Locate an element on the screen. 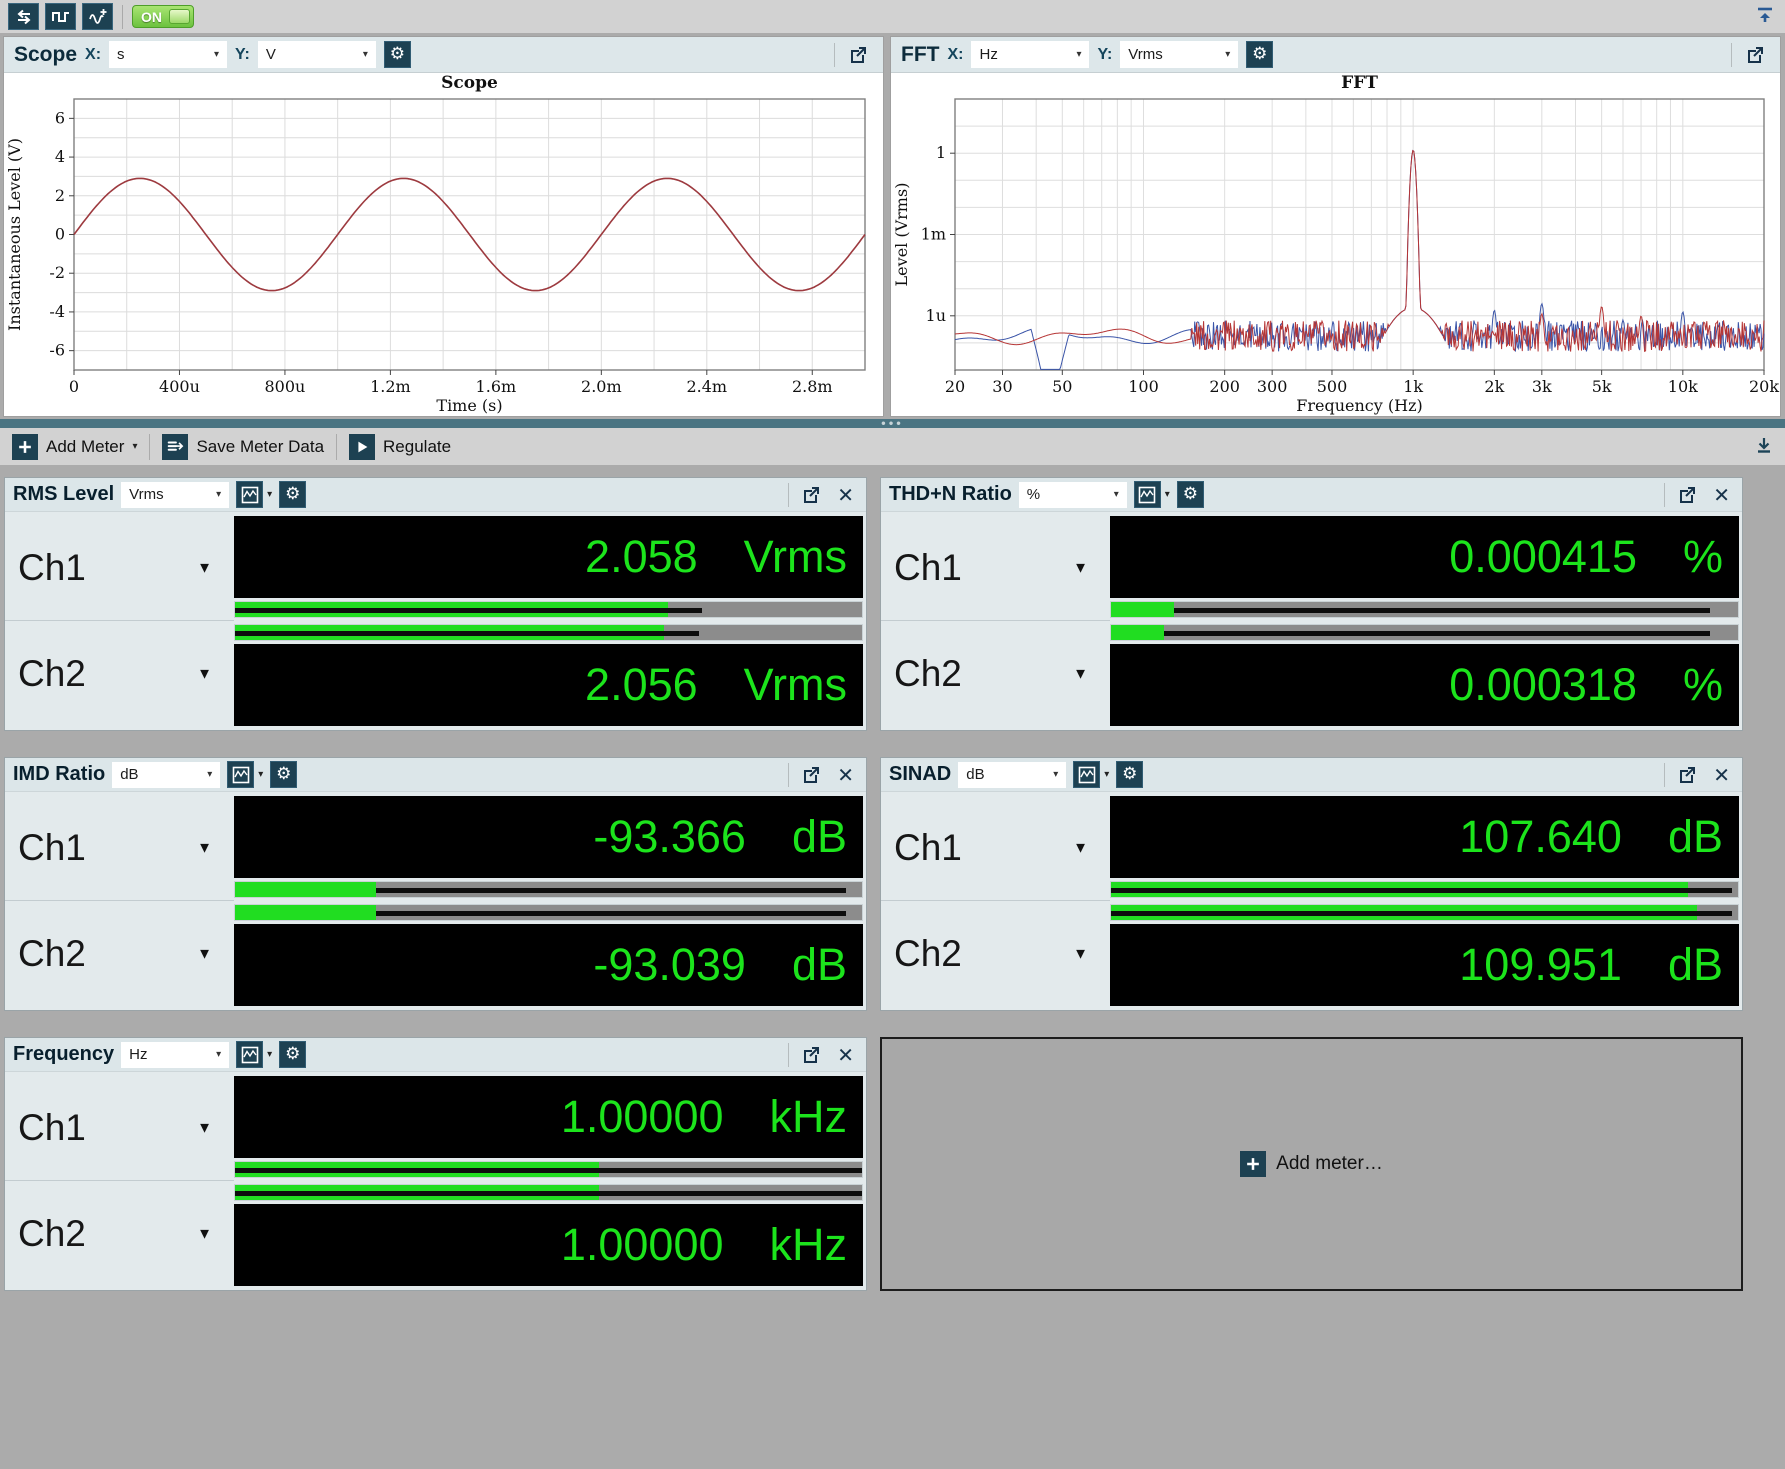 Image resolution: width=1785 pixels, height=1469 pixels. channel-1-unit: Vrms is located at coordinates (795, 556).